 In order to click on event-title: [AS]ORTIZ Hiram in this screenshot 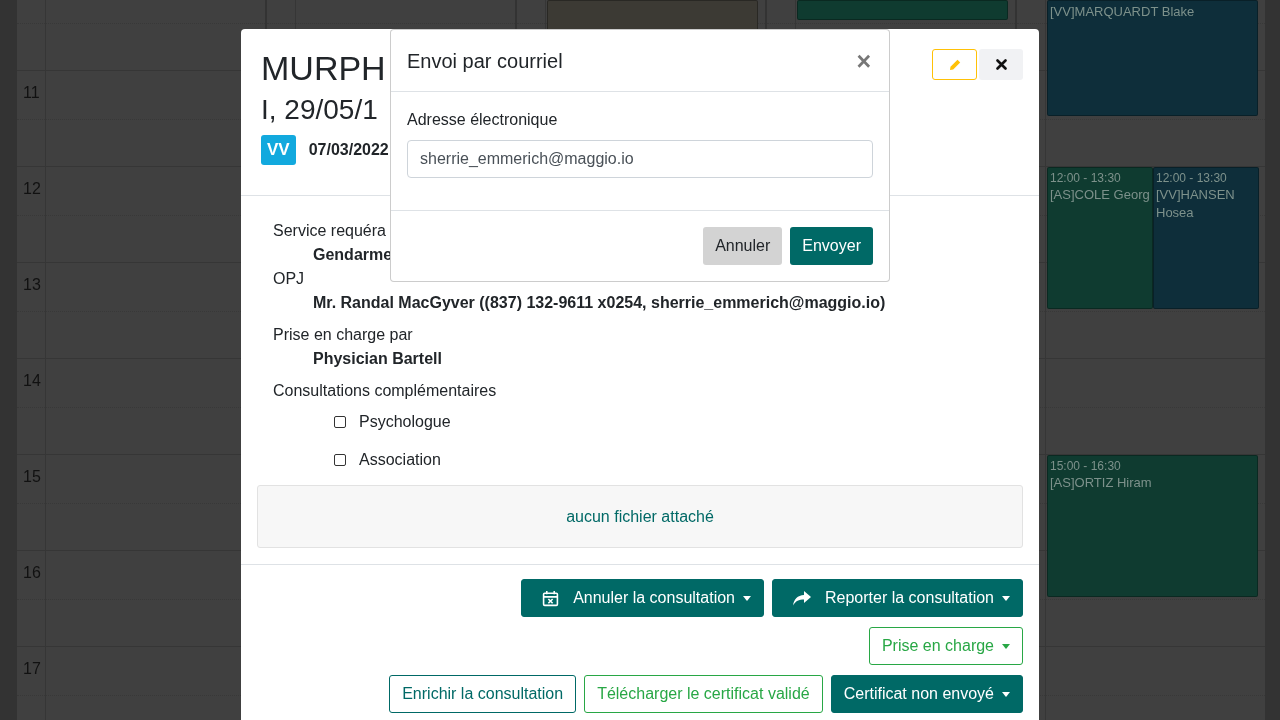, I will do `click(1101, 483)`.